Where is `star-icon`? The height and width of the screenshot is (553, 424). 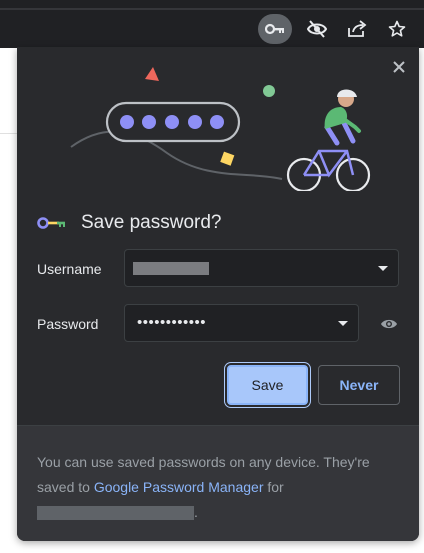
star-icon is located at coordinates (397, 29).